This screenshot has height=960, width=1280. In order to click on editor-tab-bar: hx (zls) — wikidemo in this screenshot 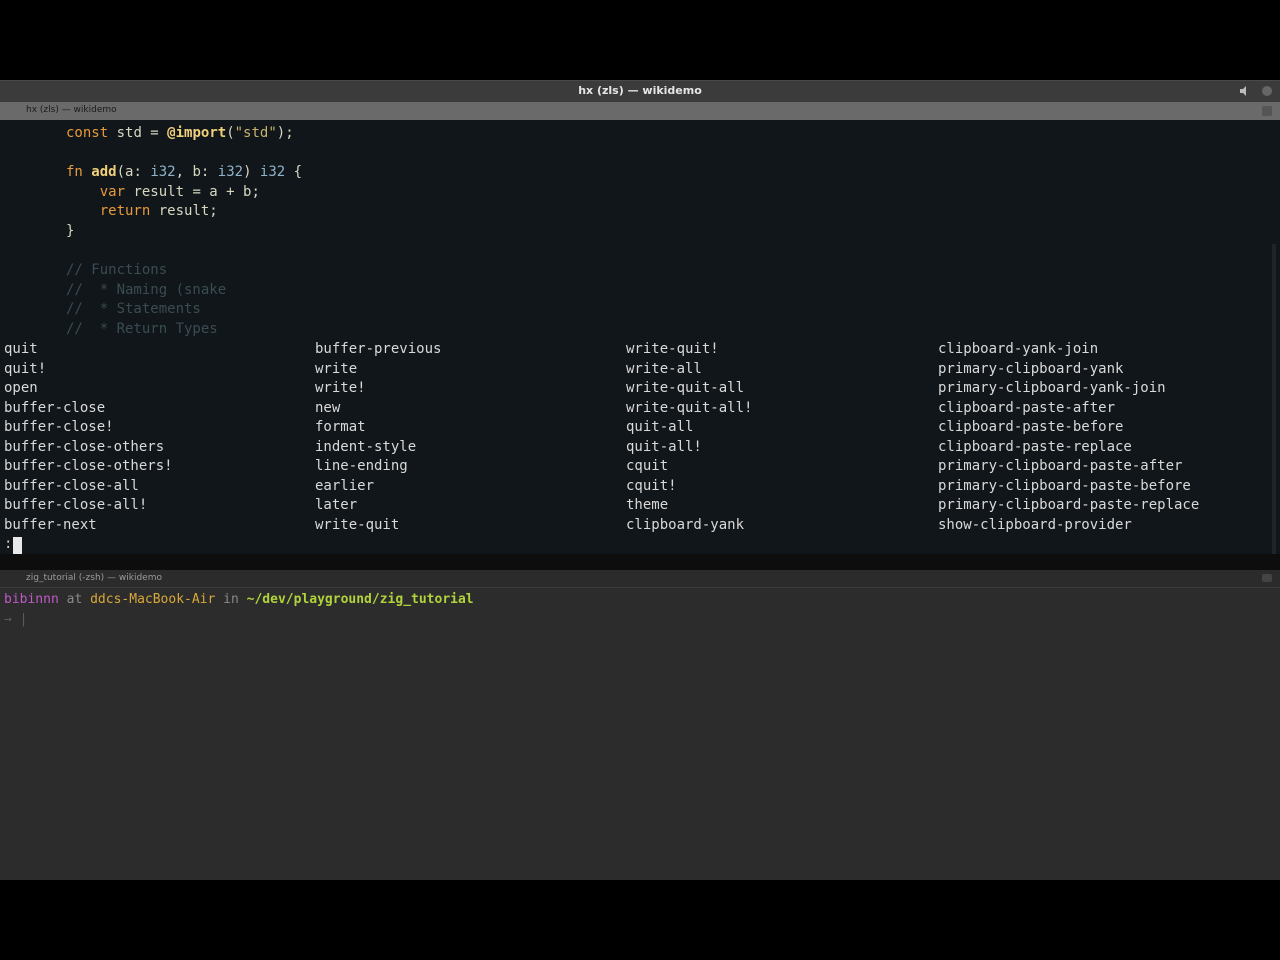, I will do `click(640, 111)`.